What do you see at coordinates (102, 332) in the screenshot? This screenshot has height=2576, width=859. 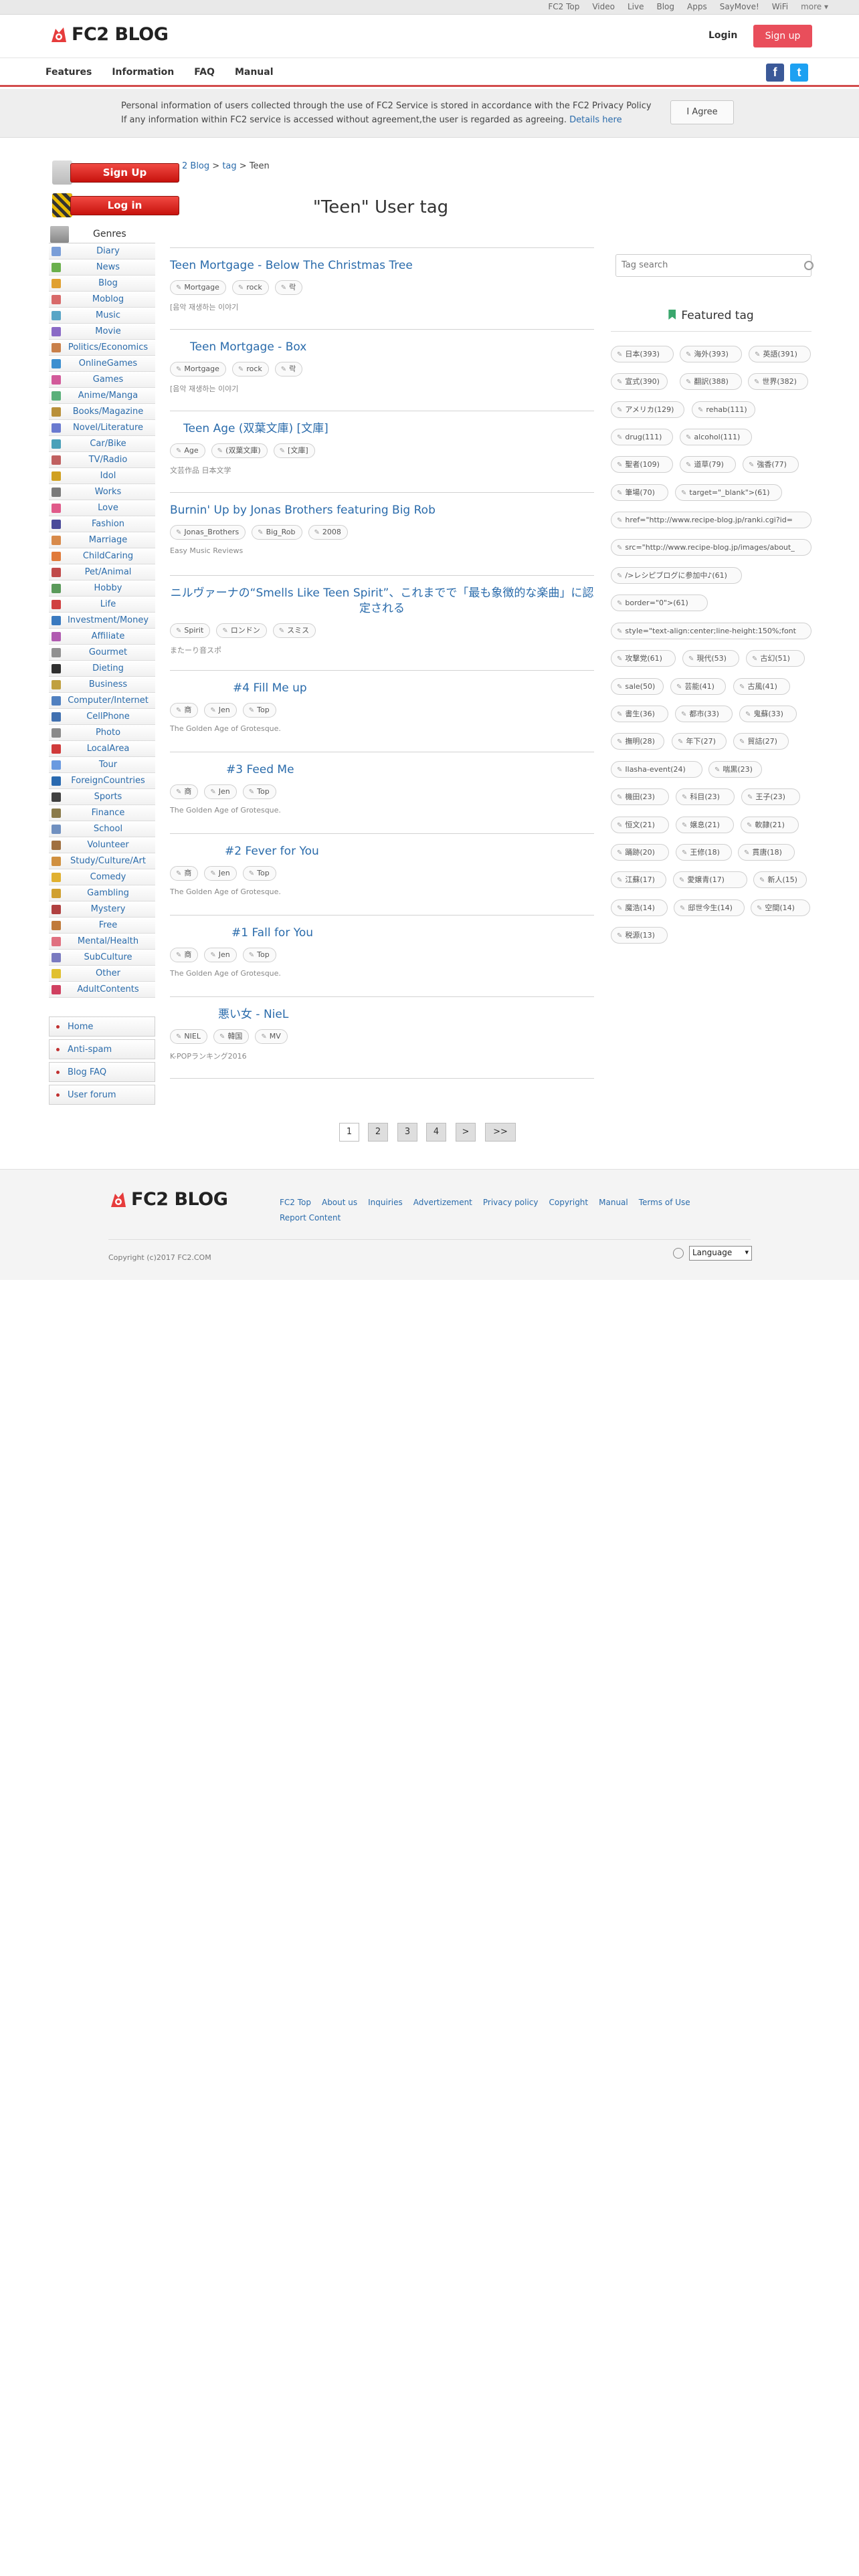 I see `genre-item-movie: Movie` at bounding box center [102, 332].